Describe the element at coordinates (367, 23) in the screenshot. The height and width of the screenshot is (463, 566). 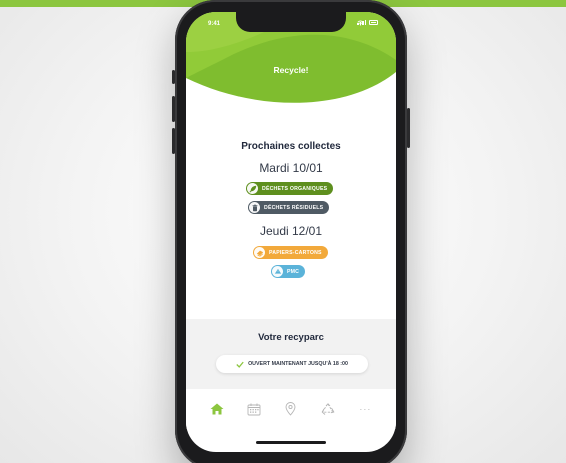
I see `status-icons` at that location.